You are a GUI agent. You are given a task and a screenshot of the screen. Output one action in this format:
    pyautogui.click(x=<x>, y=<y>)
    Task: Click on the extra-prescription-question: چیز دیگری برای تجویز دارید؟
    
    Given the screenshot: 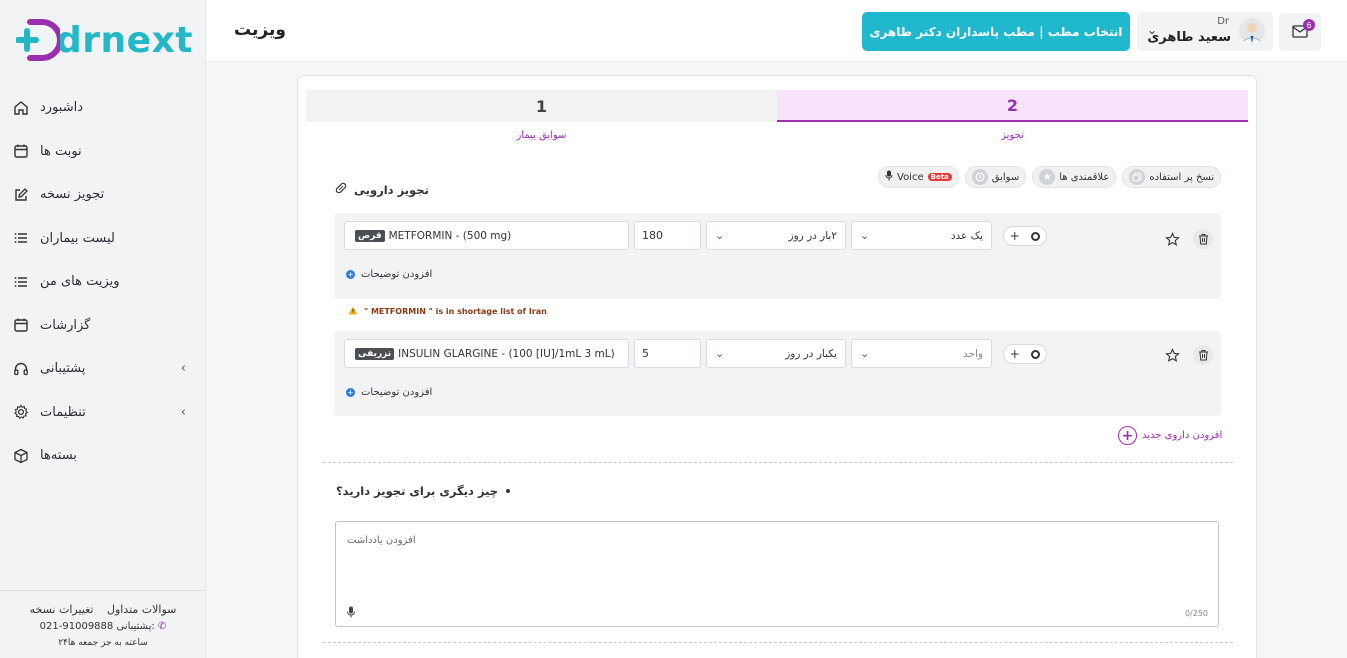 What is the action you would take?
    pyautogui.click(x=423, y=491)
    